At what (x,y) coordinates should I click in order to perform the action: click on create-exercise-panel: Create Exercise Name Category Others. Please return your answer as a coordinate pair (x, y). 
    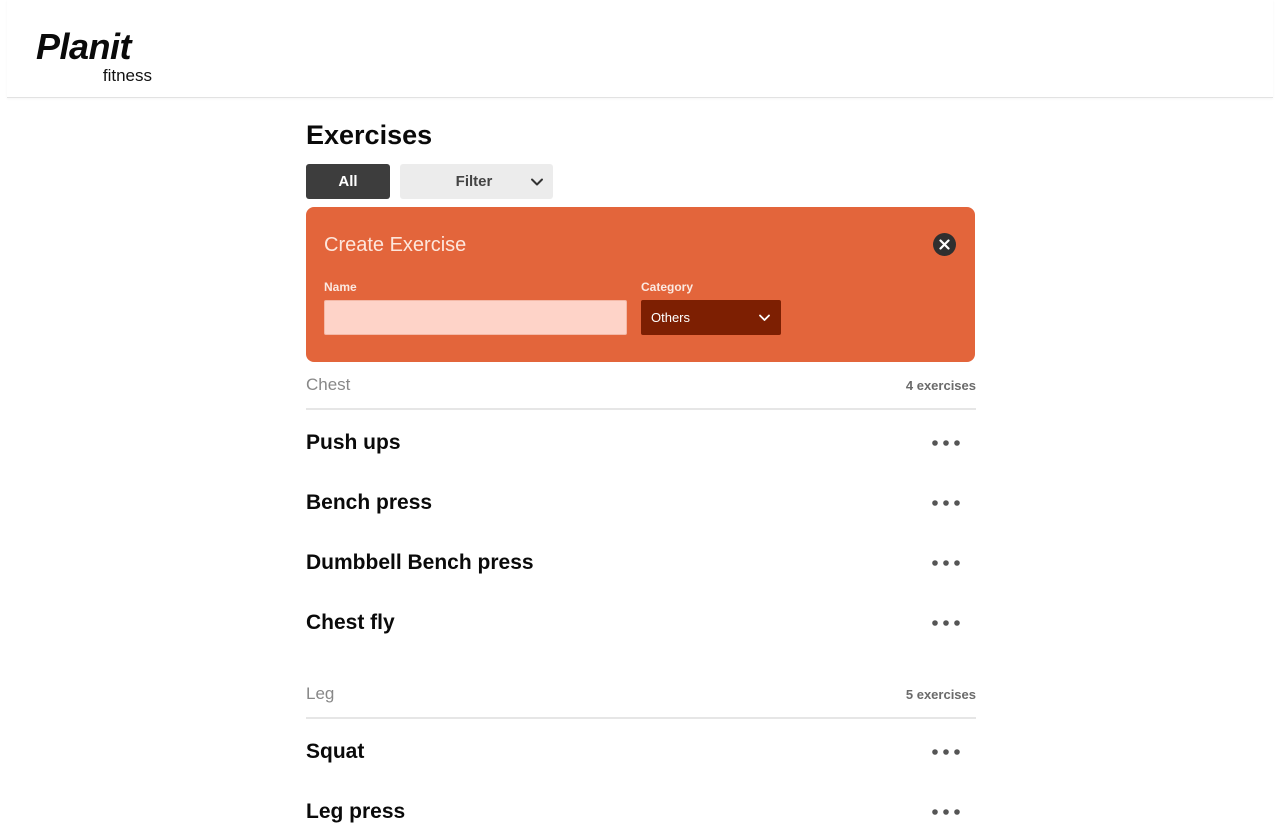
    Looking at the image, I should click on (640, 284).